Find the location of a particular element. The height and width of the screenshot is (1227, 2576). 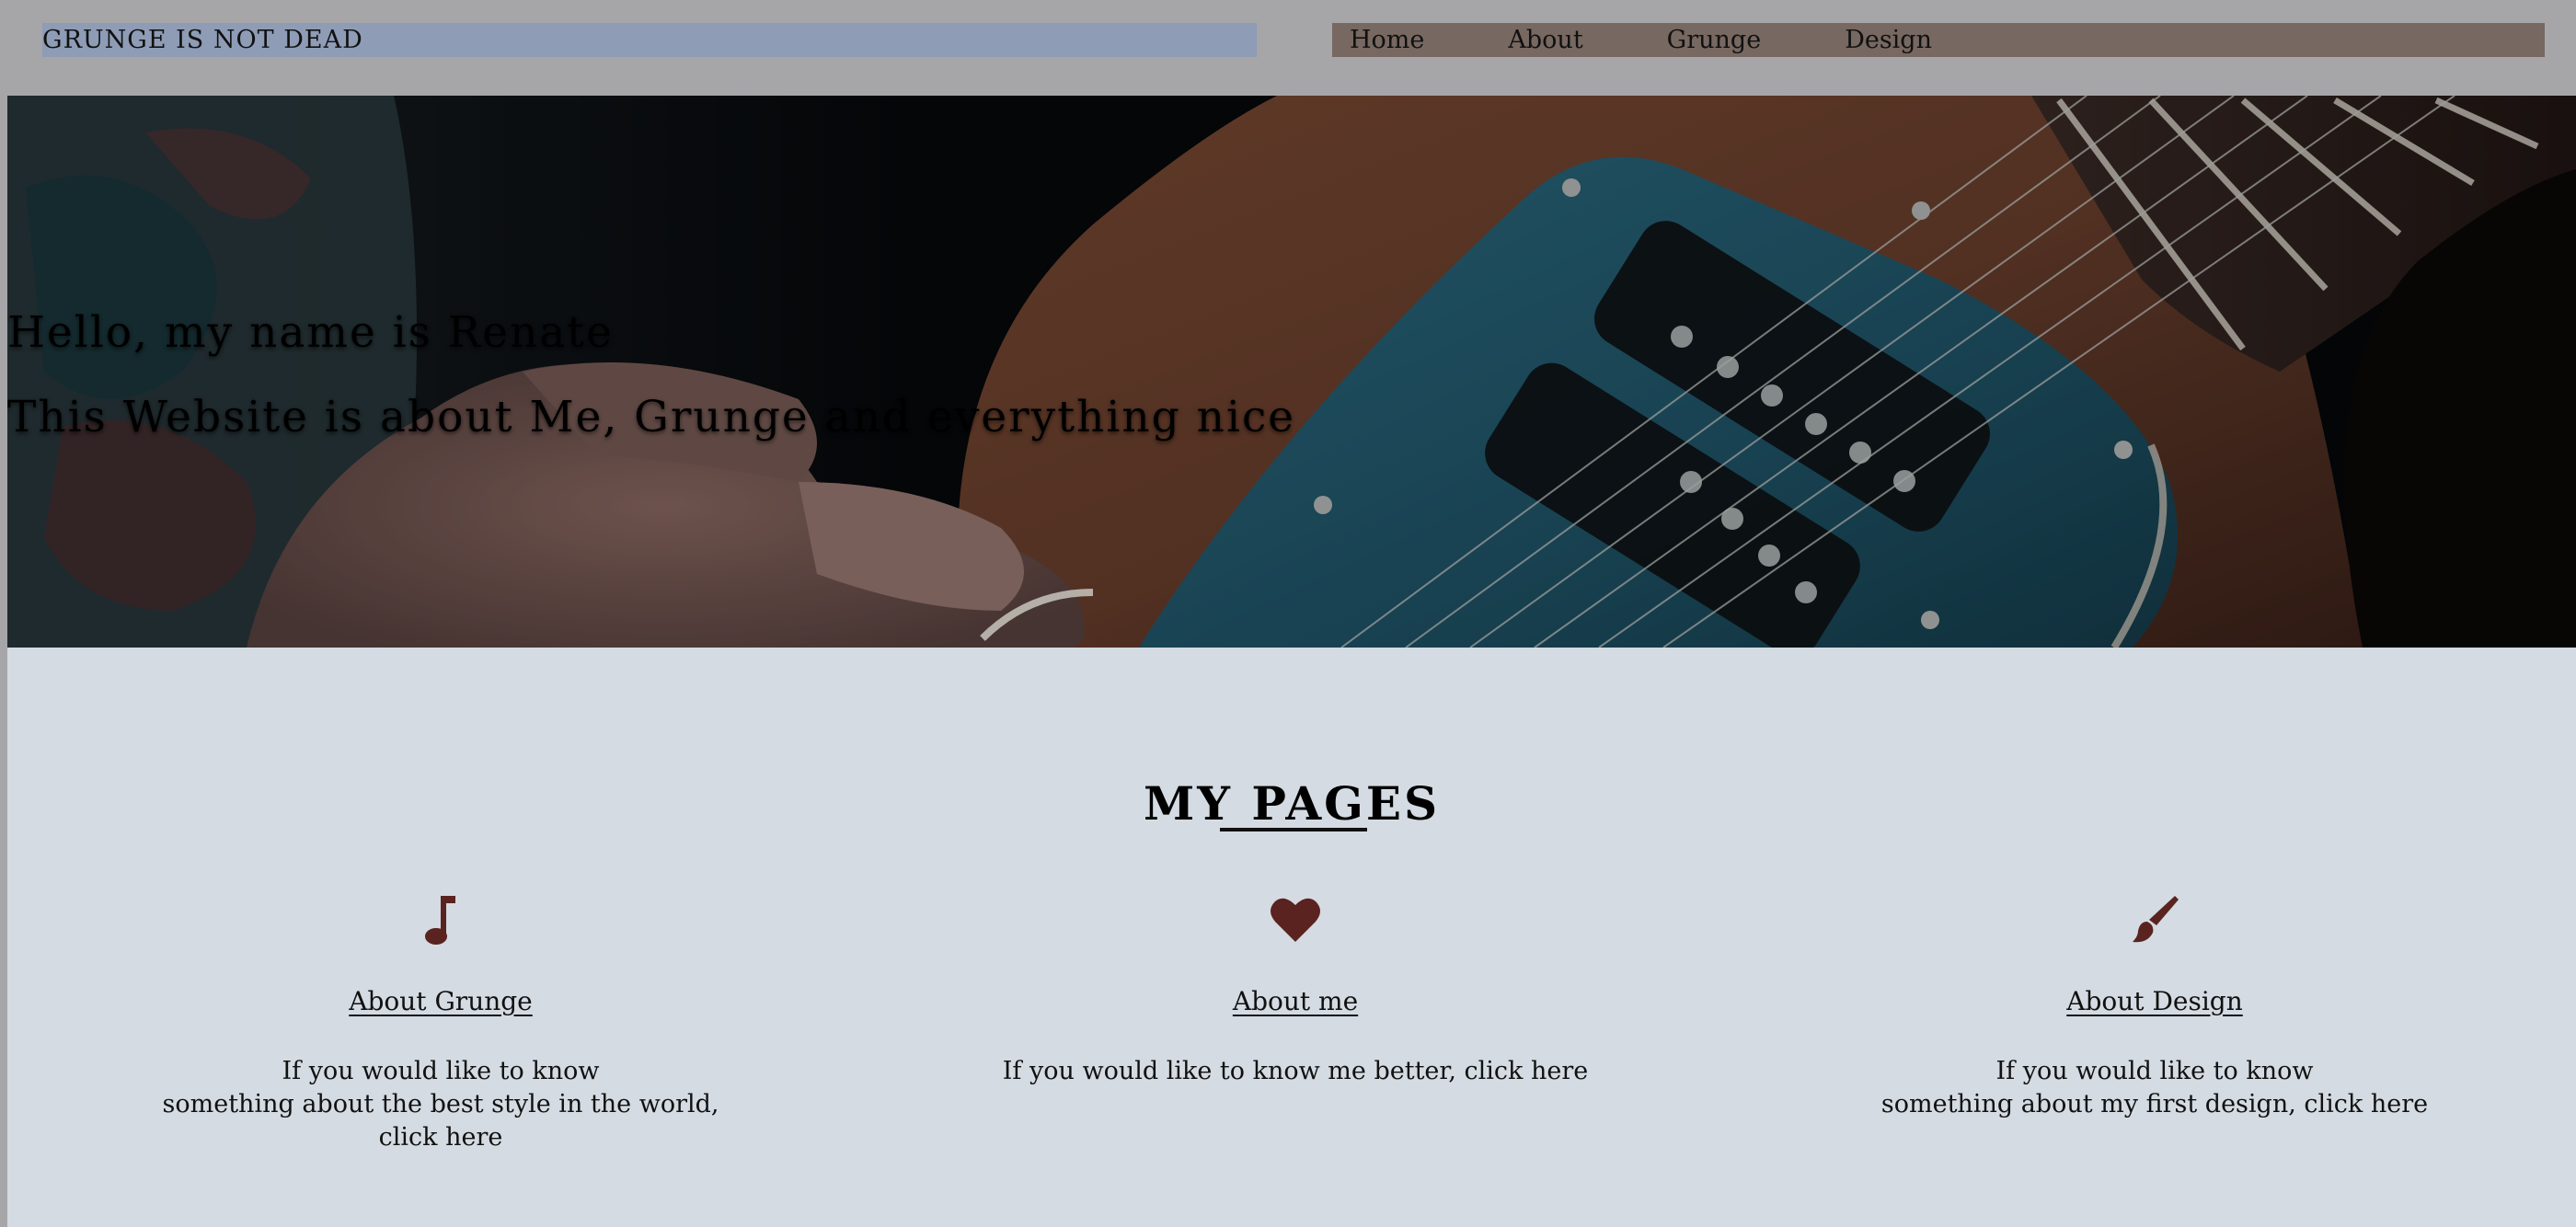

music-note-icon is located at coordinates (440, 920).